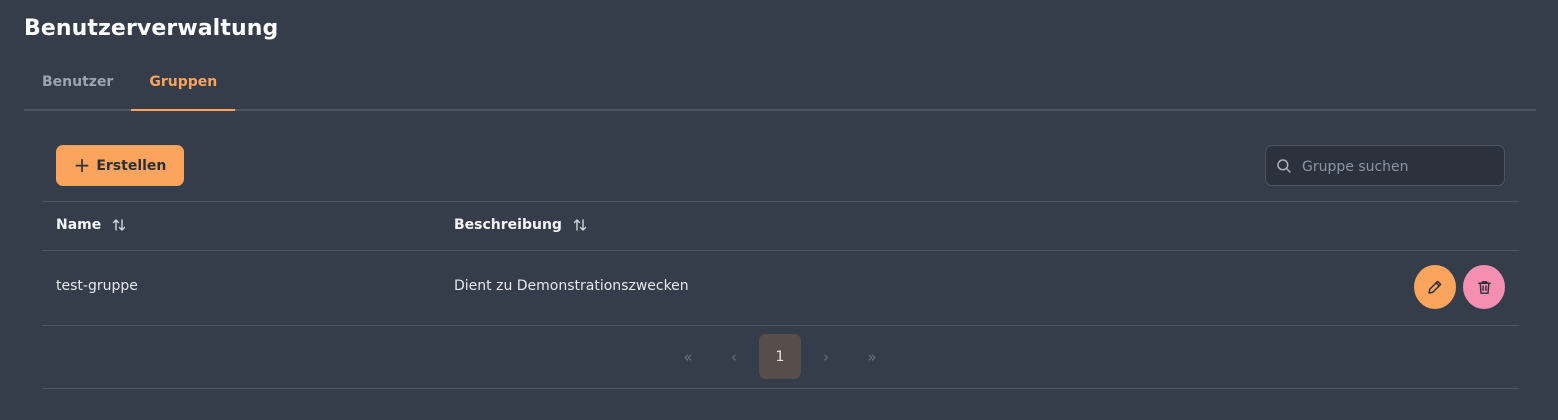  I want to click on search-icon, so click(1284, 166).